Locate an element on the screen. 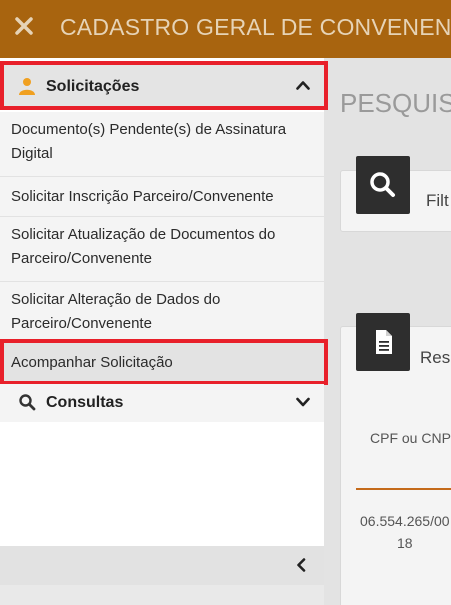  menu-item-label: Solicitar Inscrição Parceiro/Convenente is located at coordinates (142, 196).